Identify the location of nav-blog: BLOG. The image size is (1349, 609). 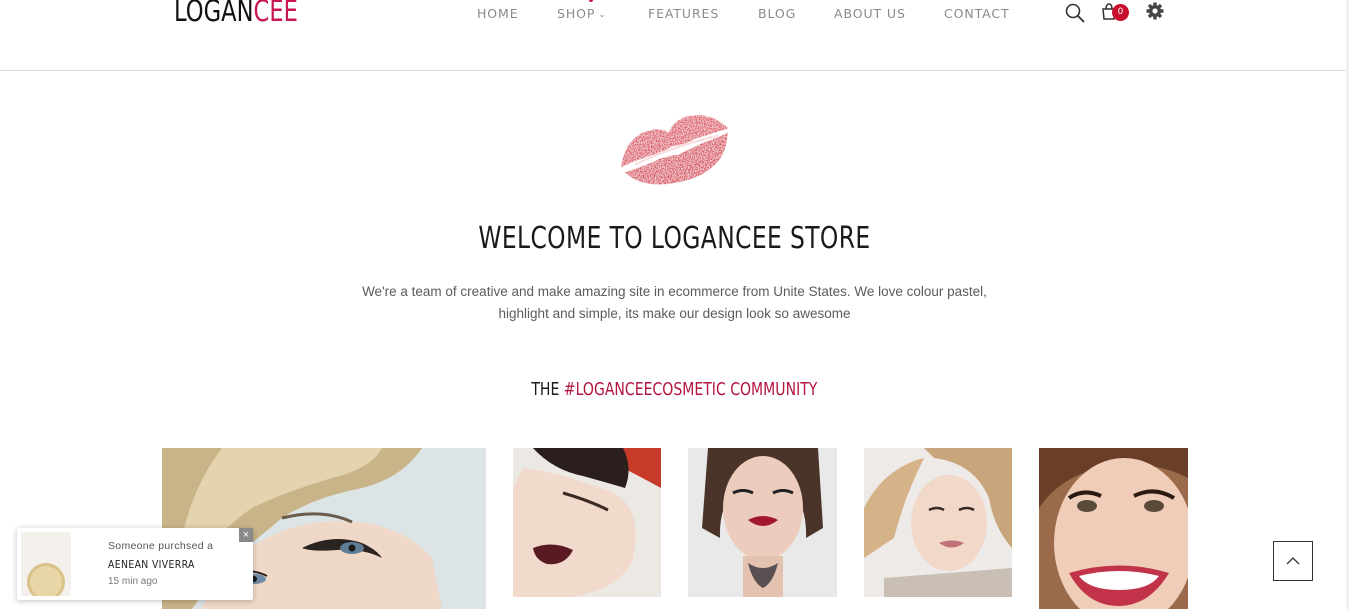
(777, 13).